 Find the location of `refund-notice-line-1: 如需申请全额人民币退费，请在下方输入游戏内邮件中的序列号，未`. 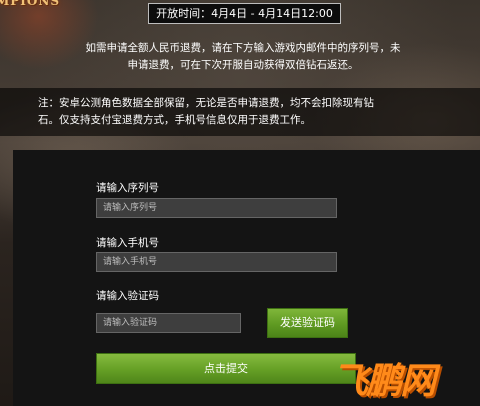

refund-notice-line-1: 如需申请全额人民币退费，请在下方输入游戏内邮件中的序列号，未 is located at coordinates (243, 48).